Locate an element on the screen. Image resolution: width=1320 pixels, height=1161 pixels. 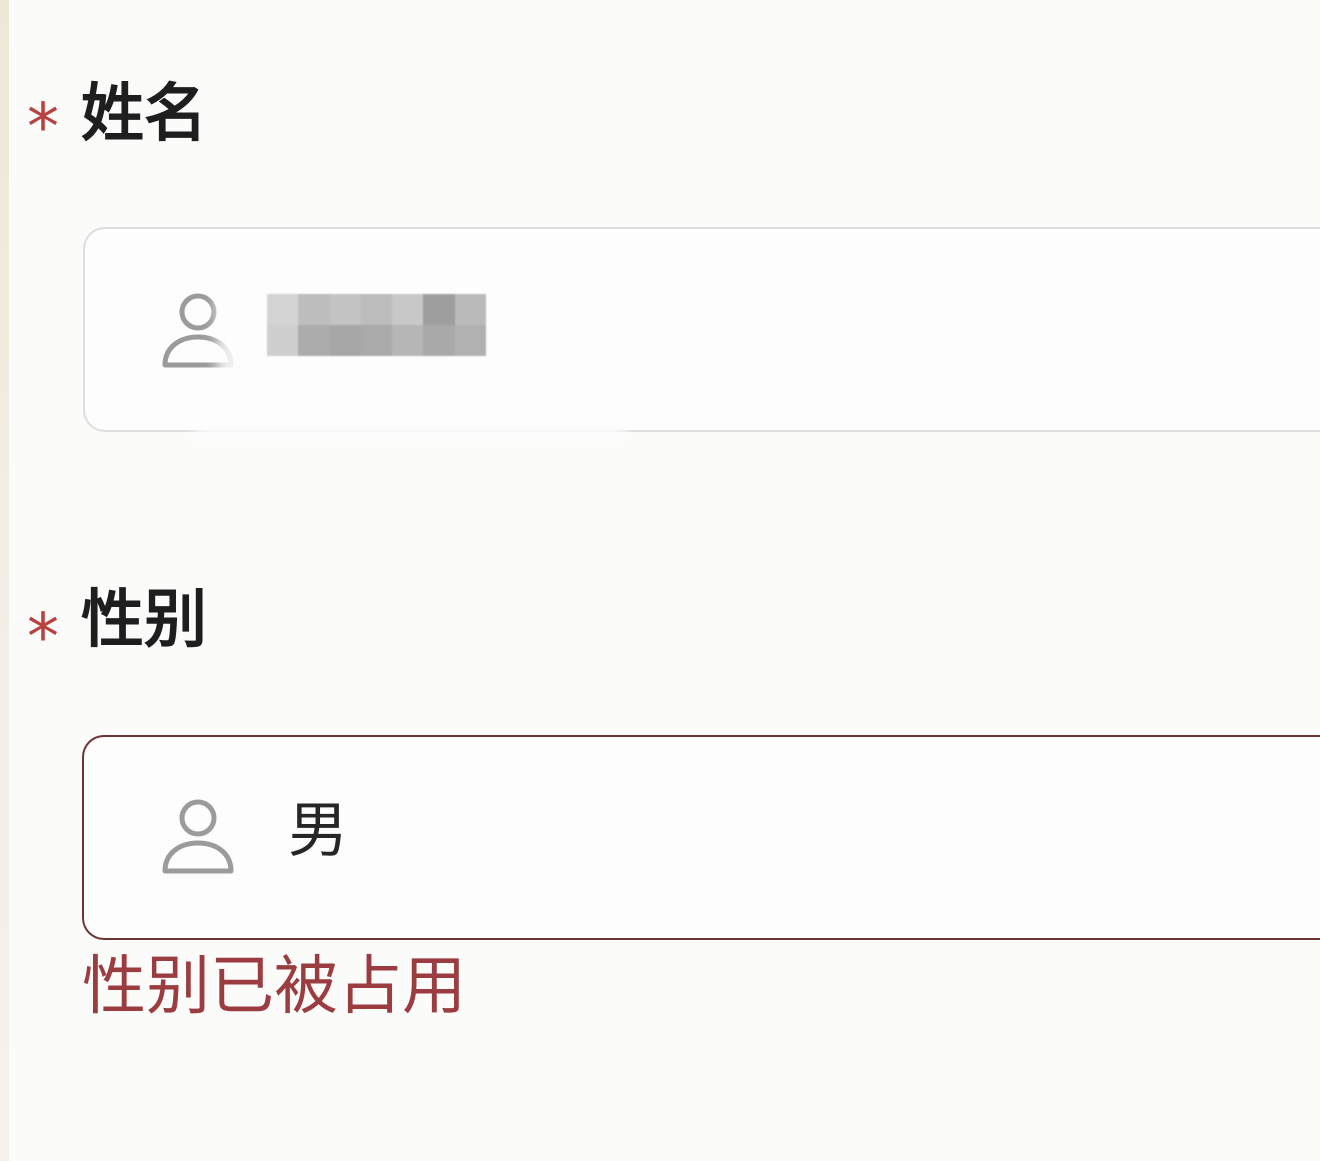
gender-value: 男 is located at coordinates (318, 831).